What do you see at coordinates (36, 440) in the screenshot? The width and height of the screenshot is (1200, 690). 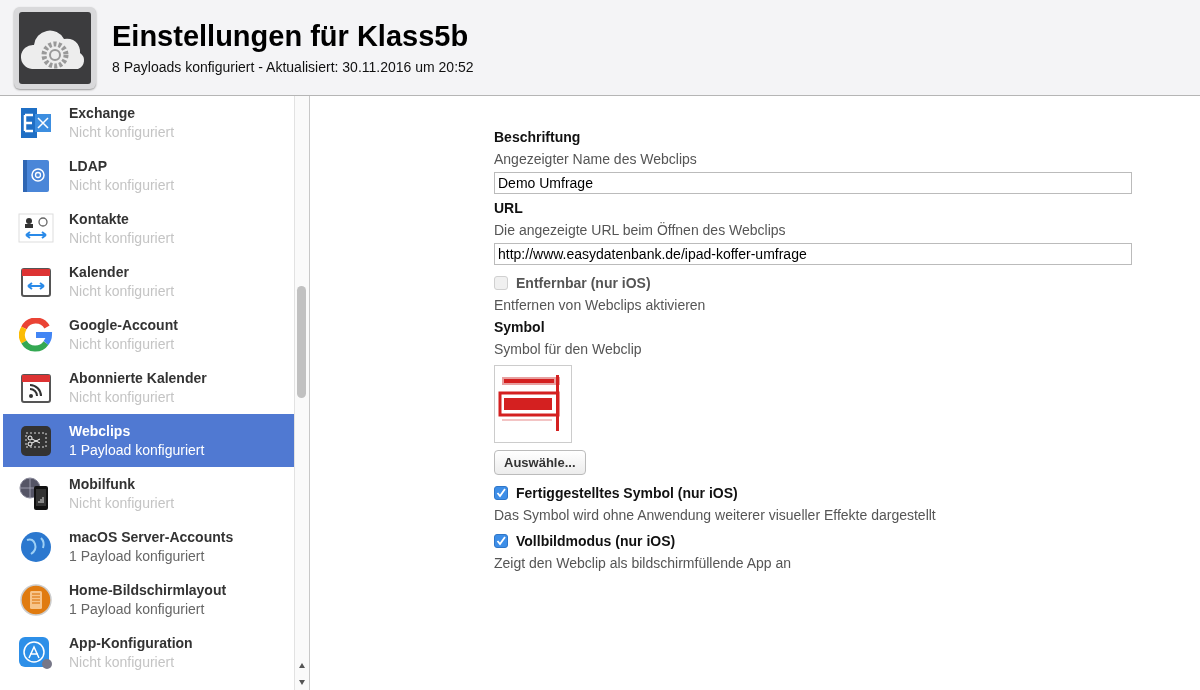 I see `scissors-icon` at bounding box center [36, 440].